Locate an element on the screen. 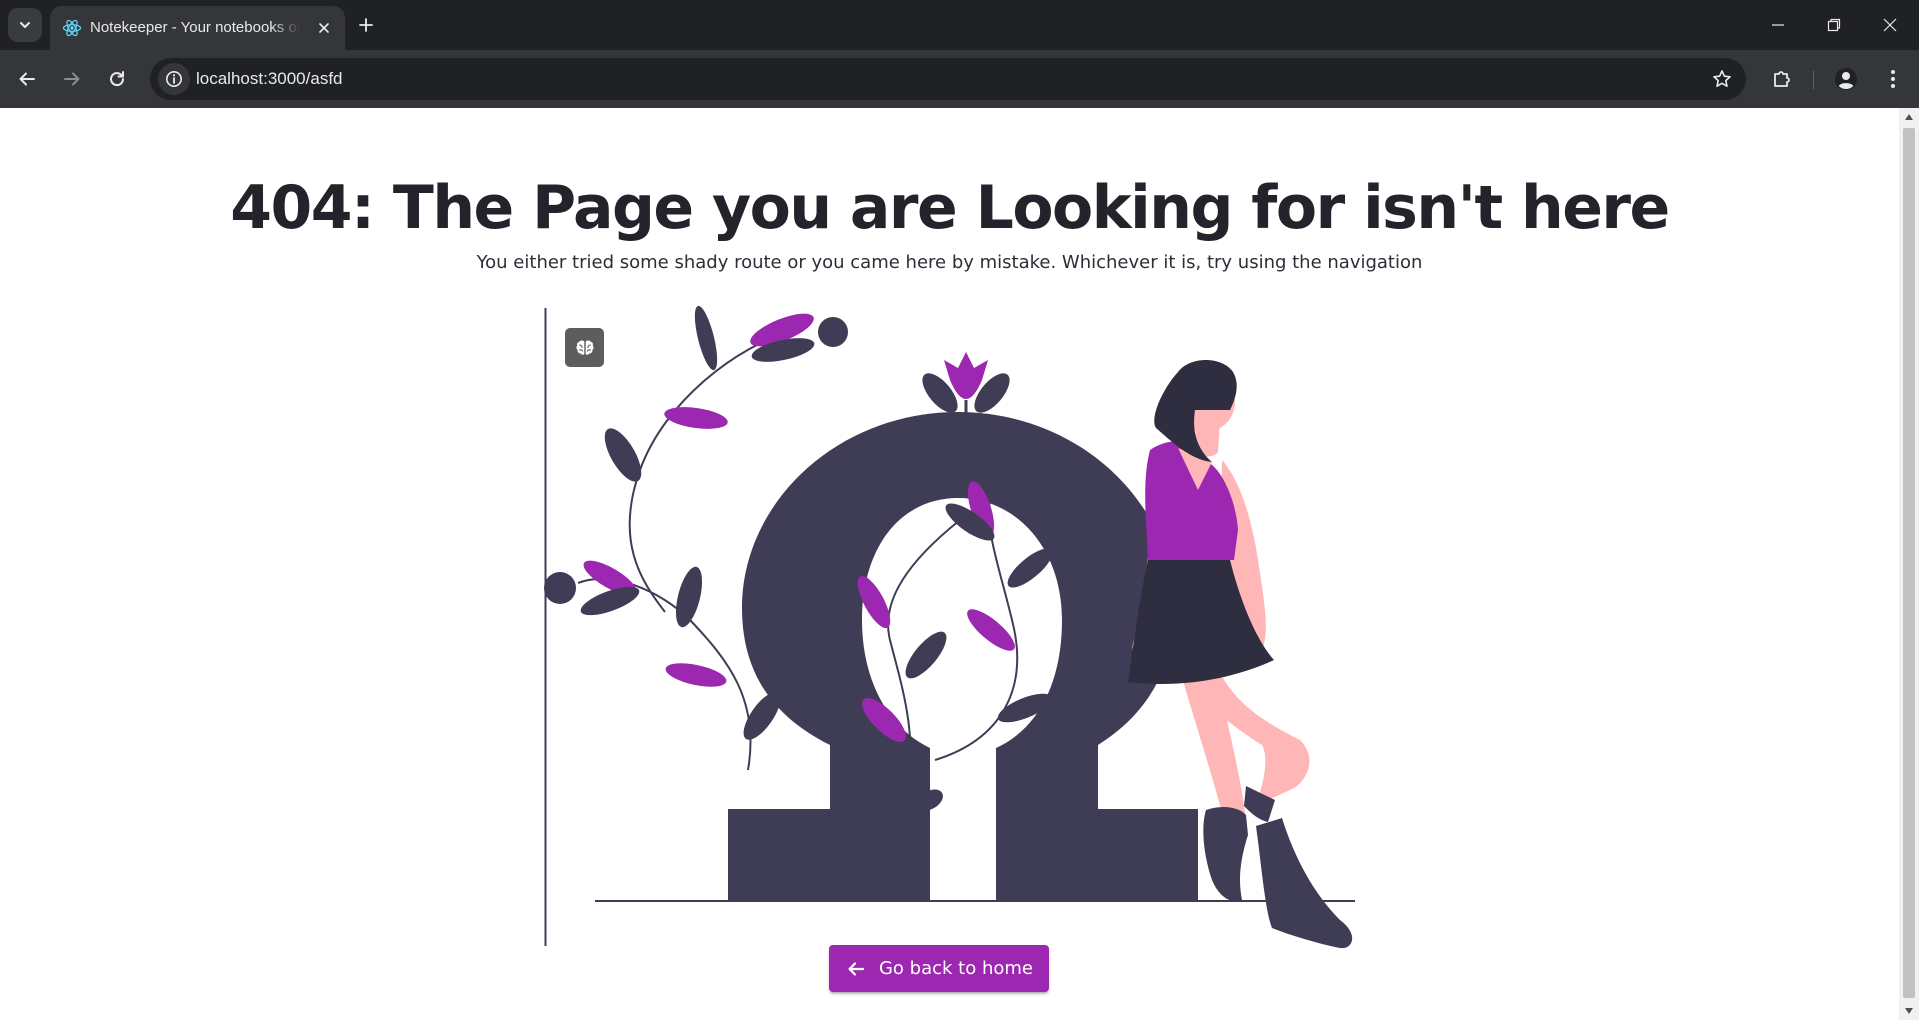 The image size is (1919, 1020). puzzle-icon is located at coordinates (1782, 79).